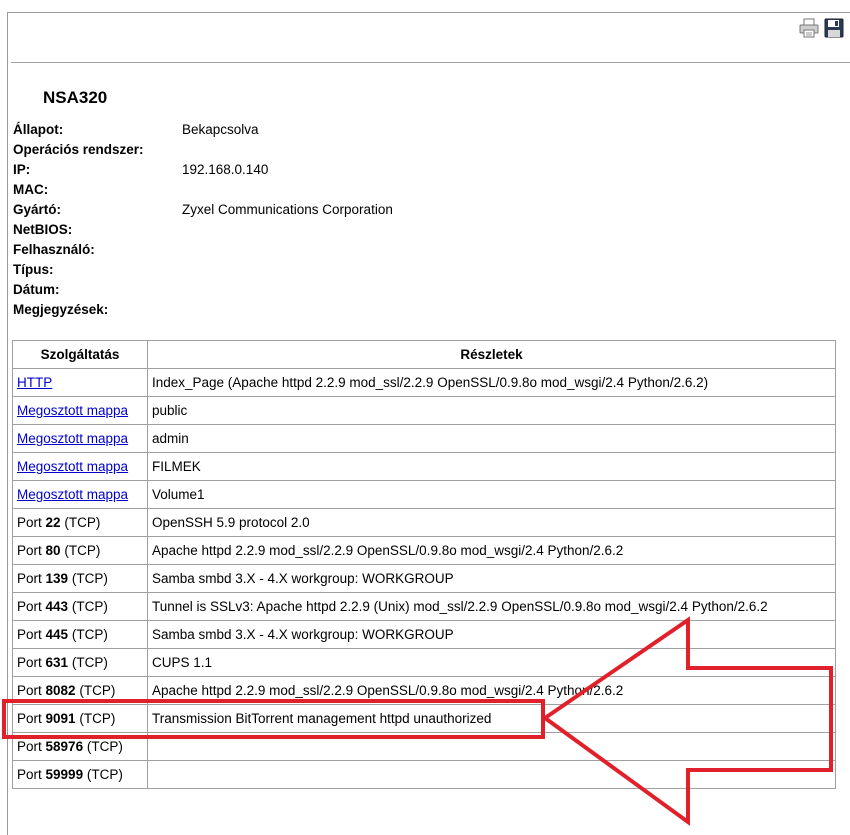 The image size is (850, 835). What do you see at coordinates (54, 249) in the screenshot?
I see `info-label: Felhasználó:` at bounding box center [54, 249].